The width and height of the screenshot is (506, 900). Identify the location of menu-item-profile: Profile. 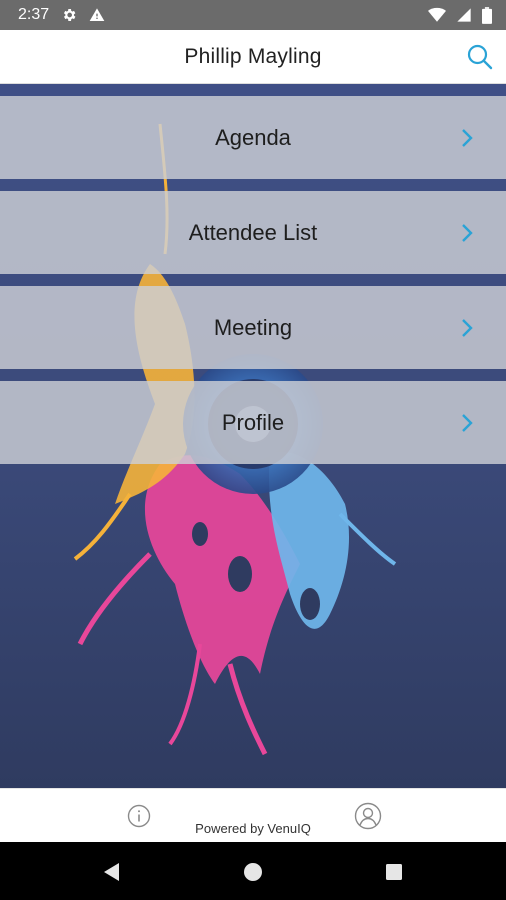
(253, 422).